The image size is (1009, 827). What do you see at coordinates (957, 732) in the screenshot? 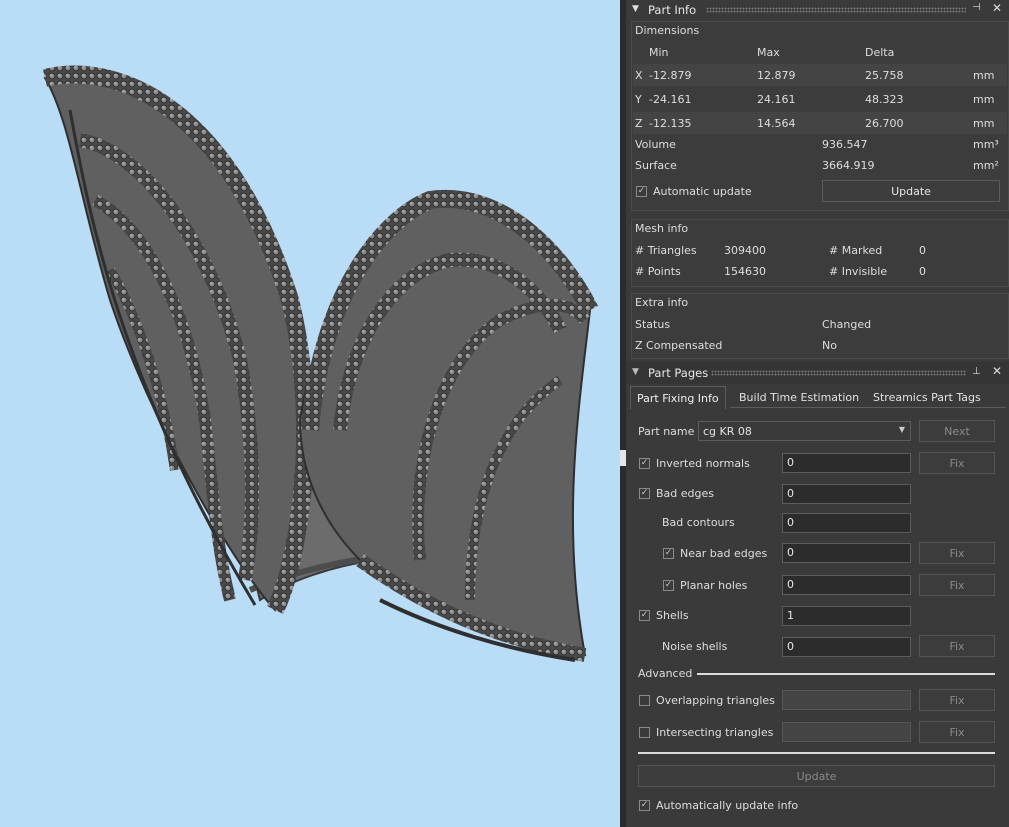
I see `intersecting-triangles-fix-button: Fix` at bounding box center [957, 732].